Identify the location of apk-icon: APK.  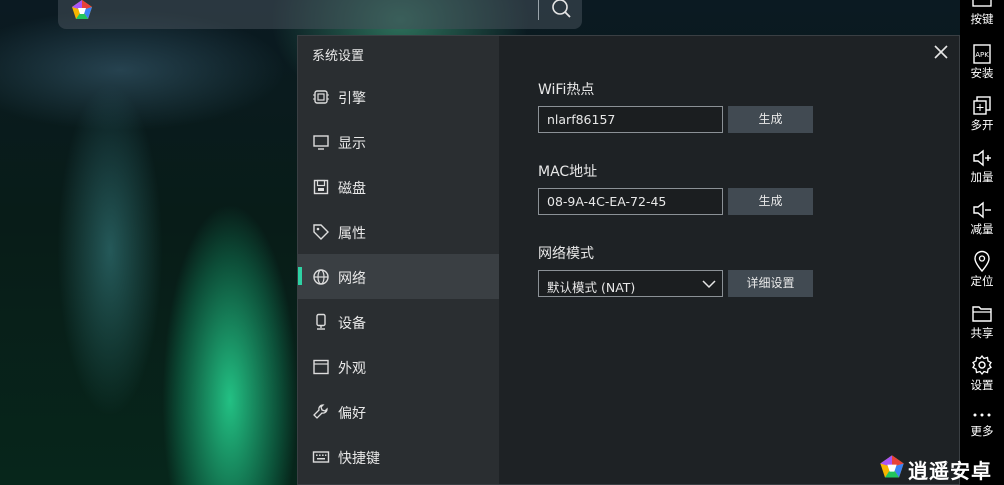
(982, 54).